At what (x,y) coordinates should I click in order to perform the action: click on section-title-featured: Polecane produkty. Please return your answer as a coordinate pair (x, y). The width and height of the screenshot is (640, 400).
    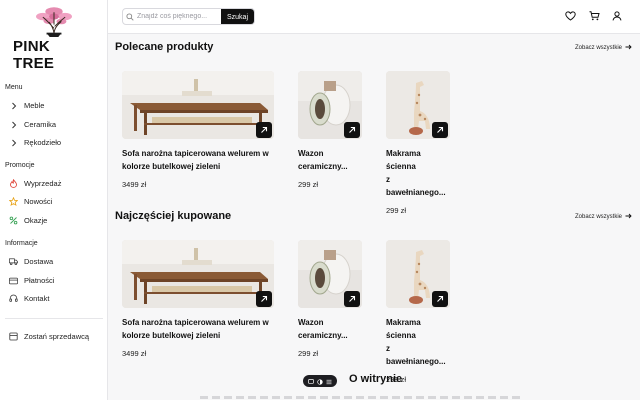
    Looking at the image, I should click on (164, 47).